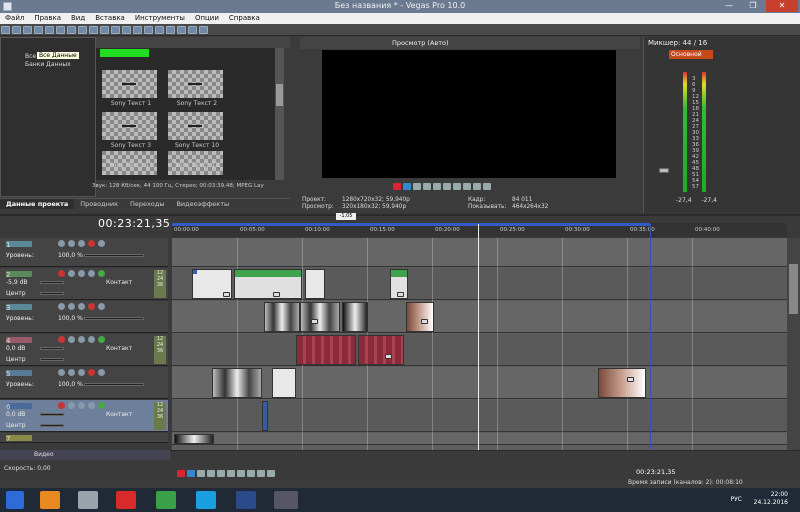  Describe the element at coordinates (104, 30) in the screenshot. I see `undo-icon` at that location.